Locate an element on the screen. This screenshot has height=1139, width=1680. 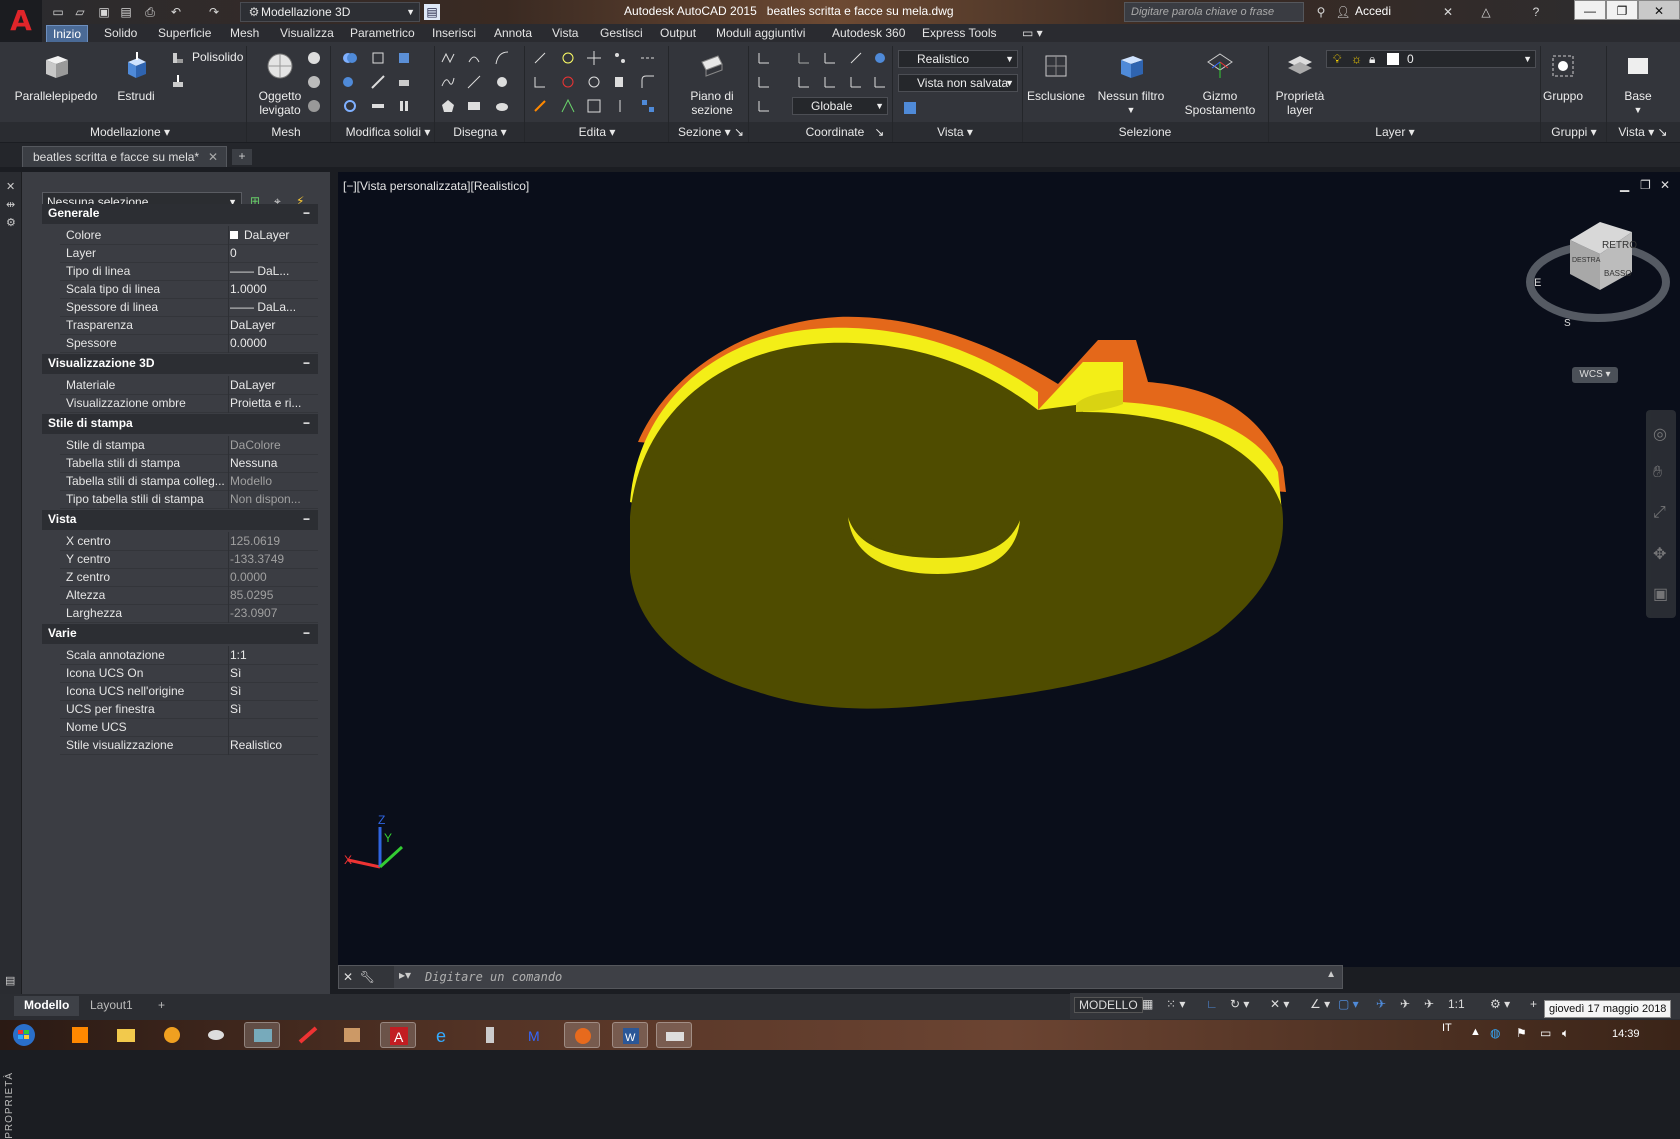
apple-solid is located at coordinates (958, 512).